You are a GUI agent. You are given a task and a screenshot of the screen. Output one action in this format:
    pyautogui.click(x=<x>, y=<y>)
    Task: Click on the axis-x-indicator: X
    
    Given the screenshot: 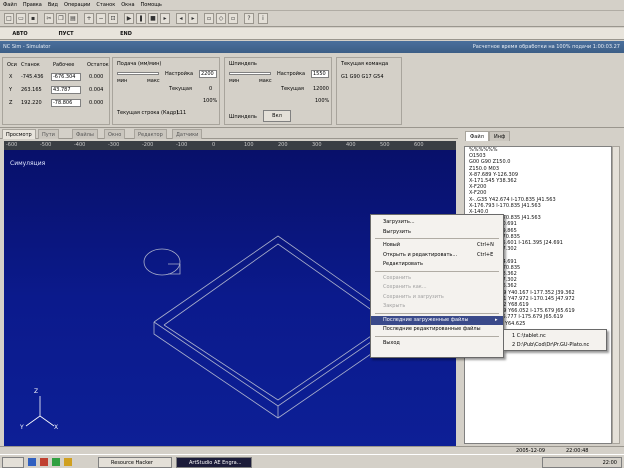 What is the action you would take?
    pyautogui.click(x=56, y=427)
    